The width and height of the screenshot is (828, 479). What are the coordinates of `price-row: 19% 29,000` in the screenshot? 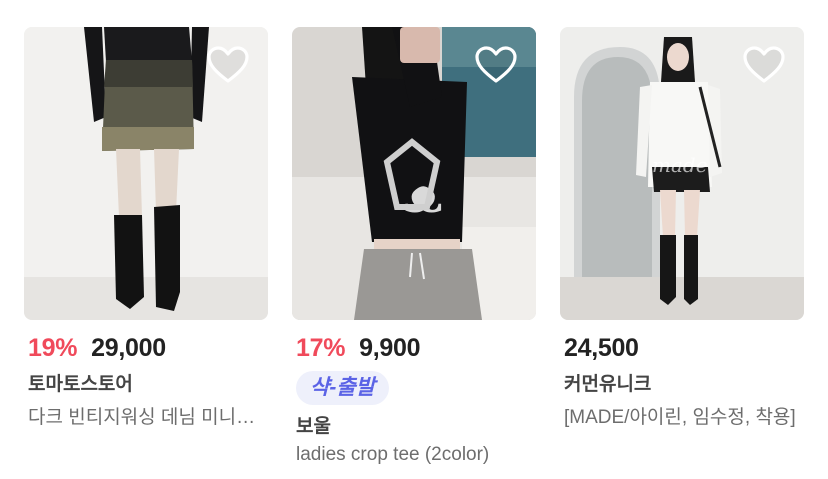 It's located at (146, 348).